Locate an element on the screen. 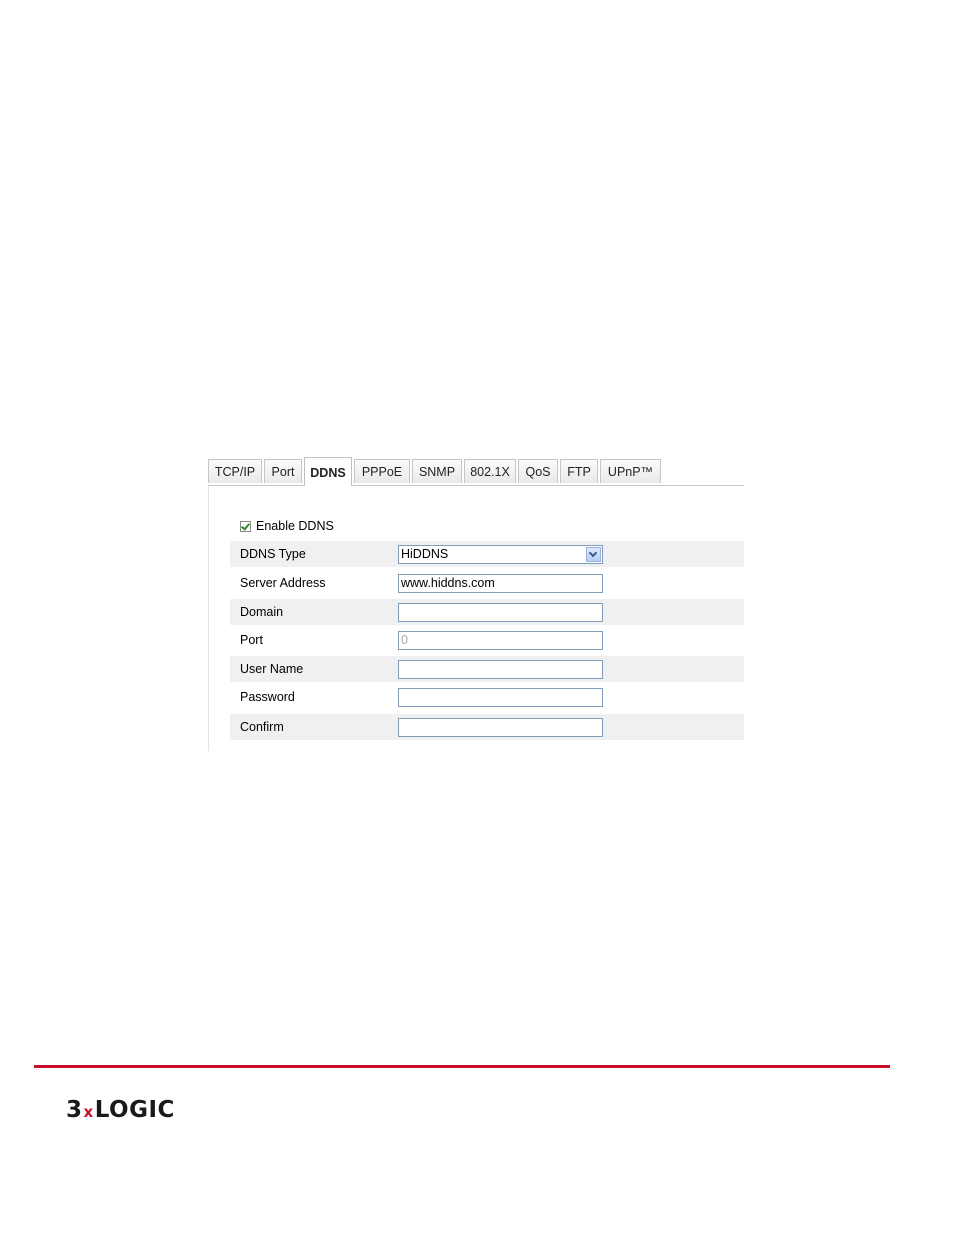 Image resolution: width=954 pixels, height=1235 pixels. port-input: 0 is located at coordinates (500, 640).